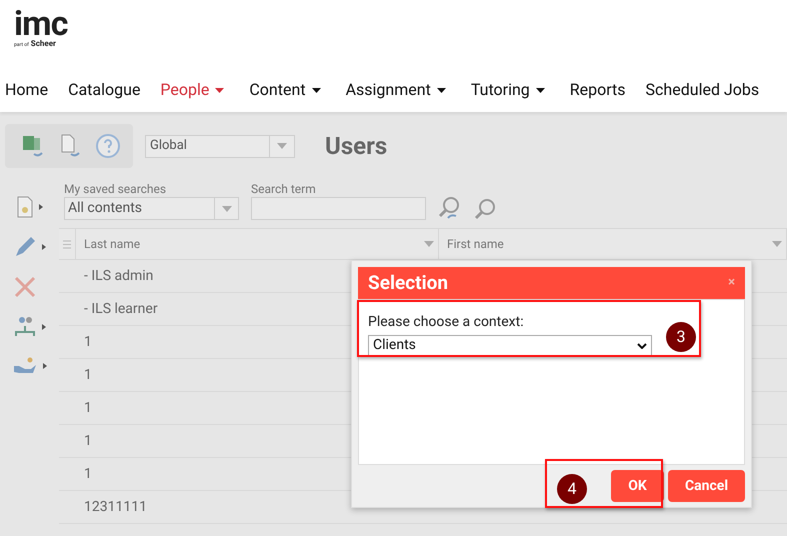  Describe the element at coordinates (115, 507) in the screenshot. I see `table-cell-text: 12311111` at that location.